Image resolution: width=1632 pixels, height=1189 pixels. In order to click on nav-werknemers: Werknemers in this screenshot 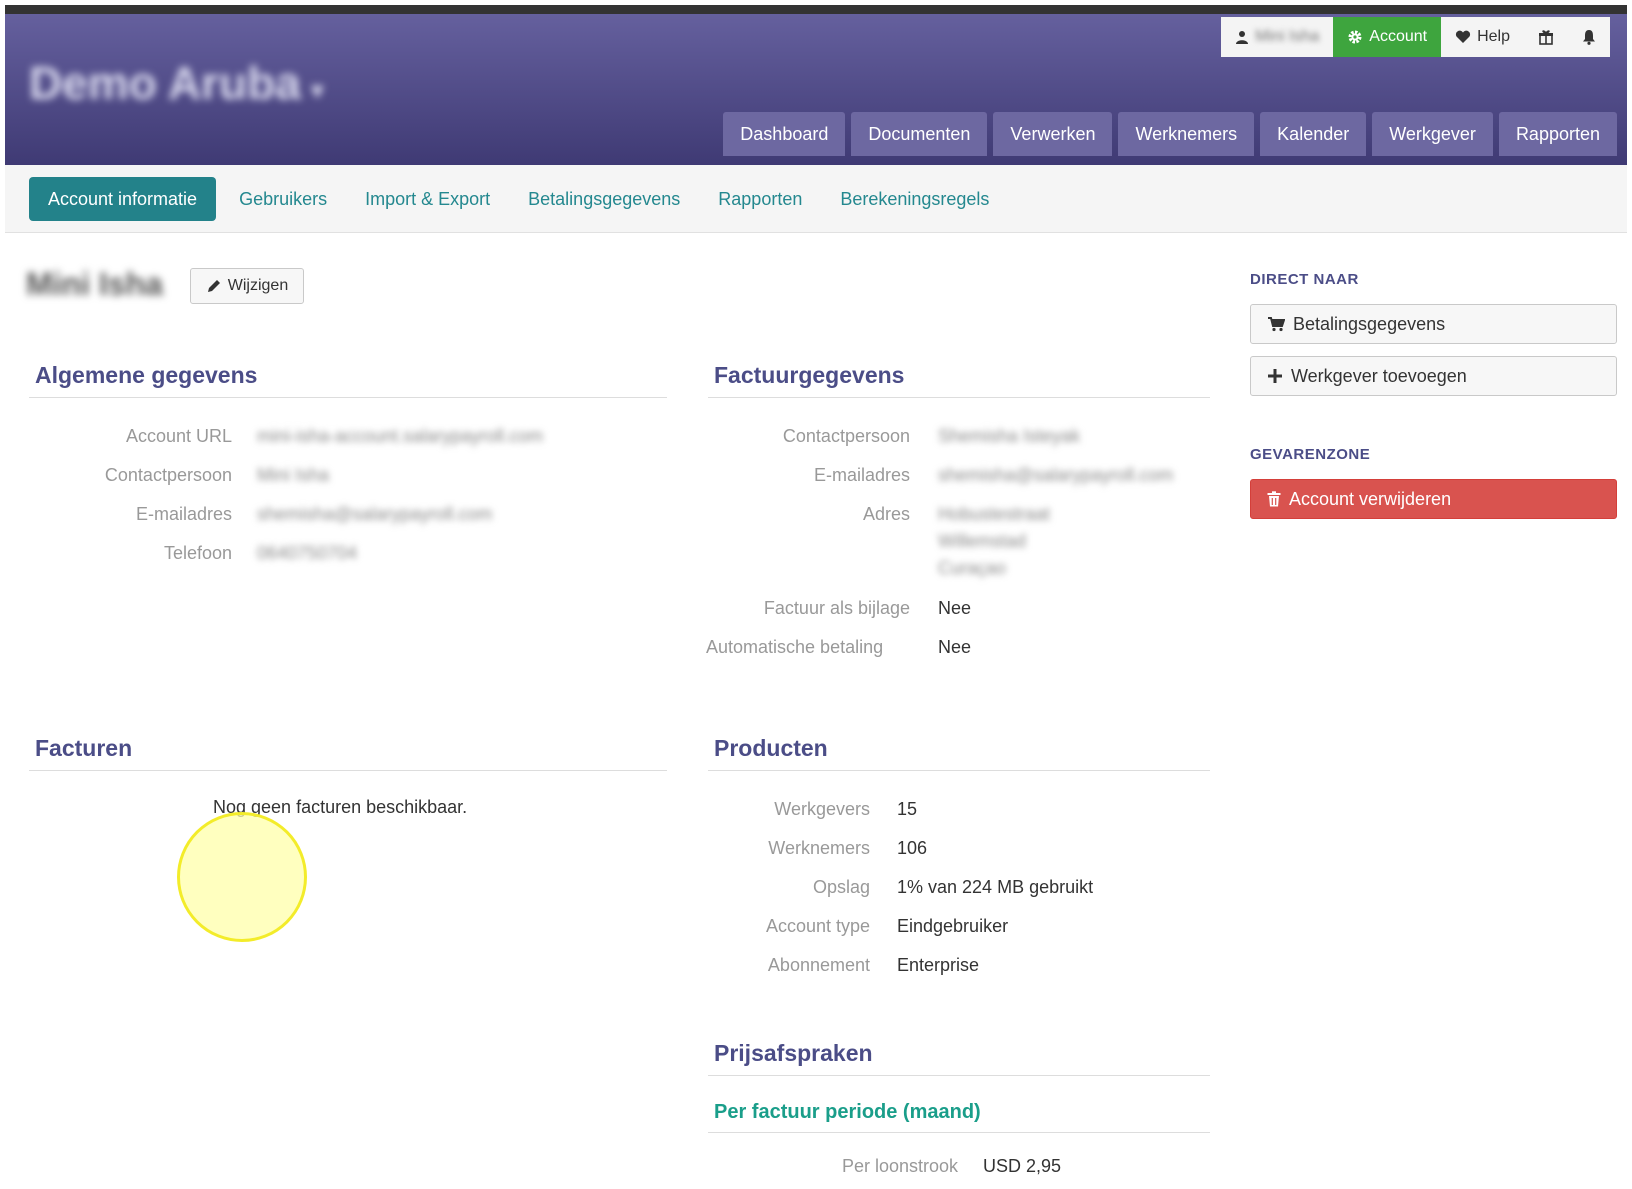, I will do `click(1186, 134)`.